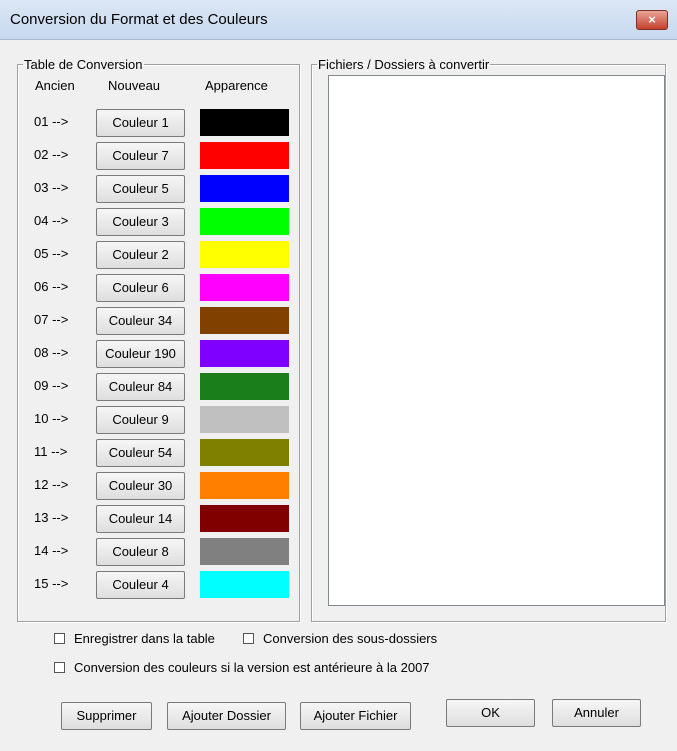 The width and height of the screenshot is (677, 751). I want to click on row-old-label: 13 -->, so click(51, 517).